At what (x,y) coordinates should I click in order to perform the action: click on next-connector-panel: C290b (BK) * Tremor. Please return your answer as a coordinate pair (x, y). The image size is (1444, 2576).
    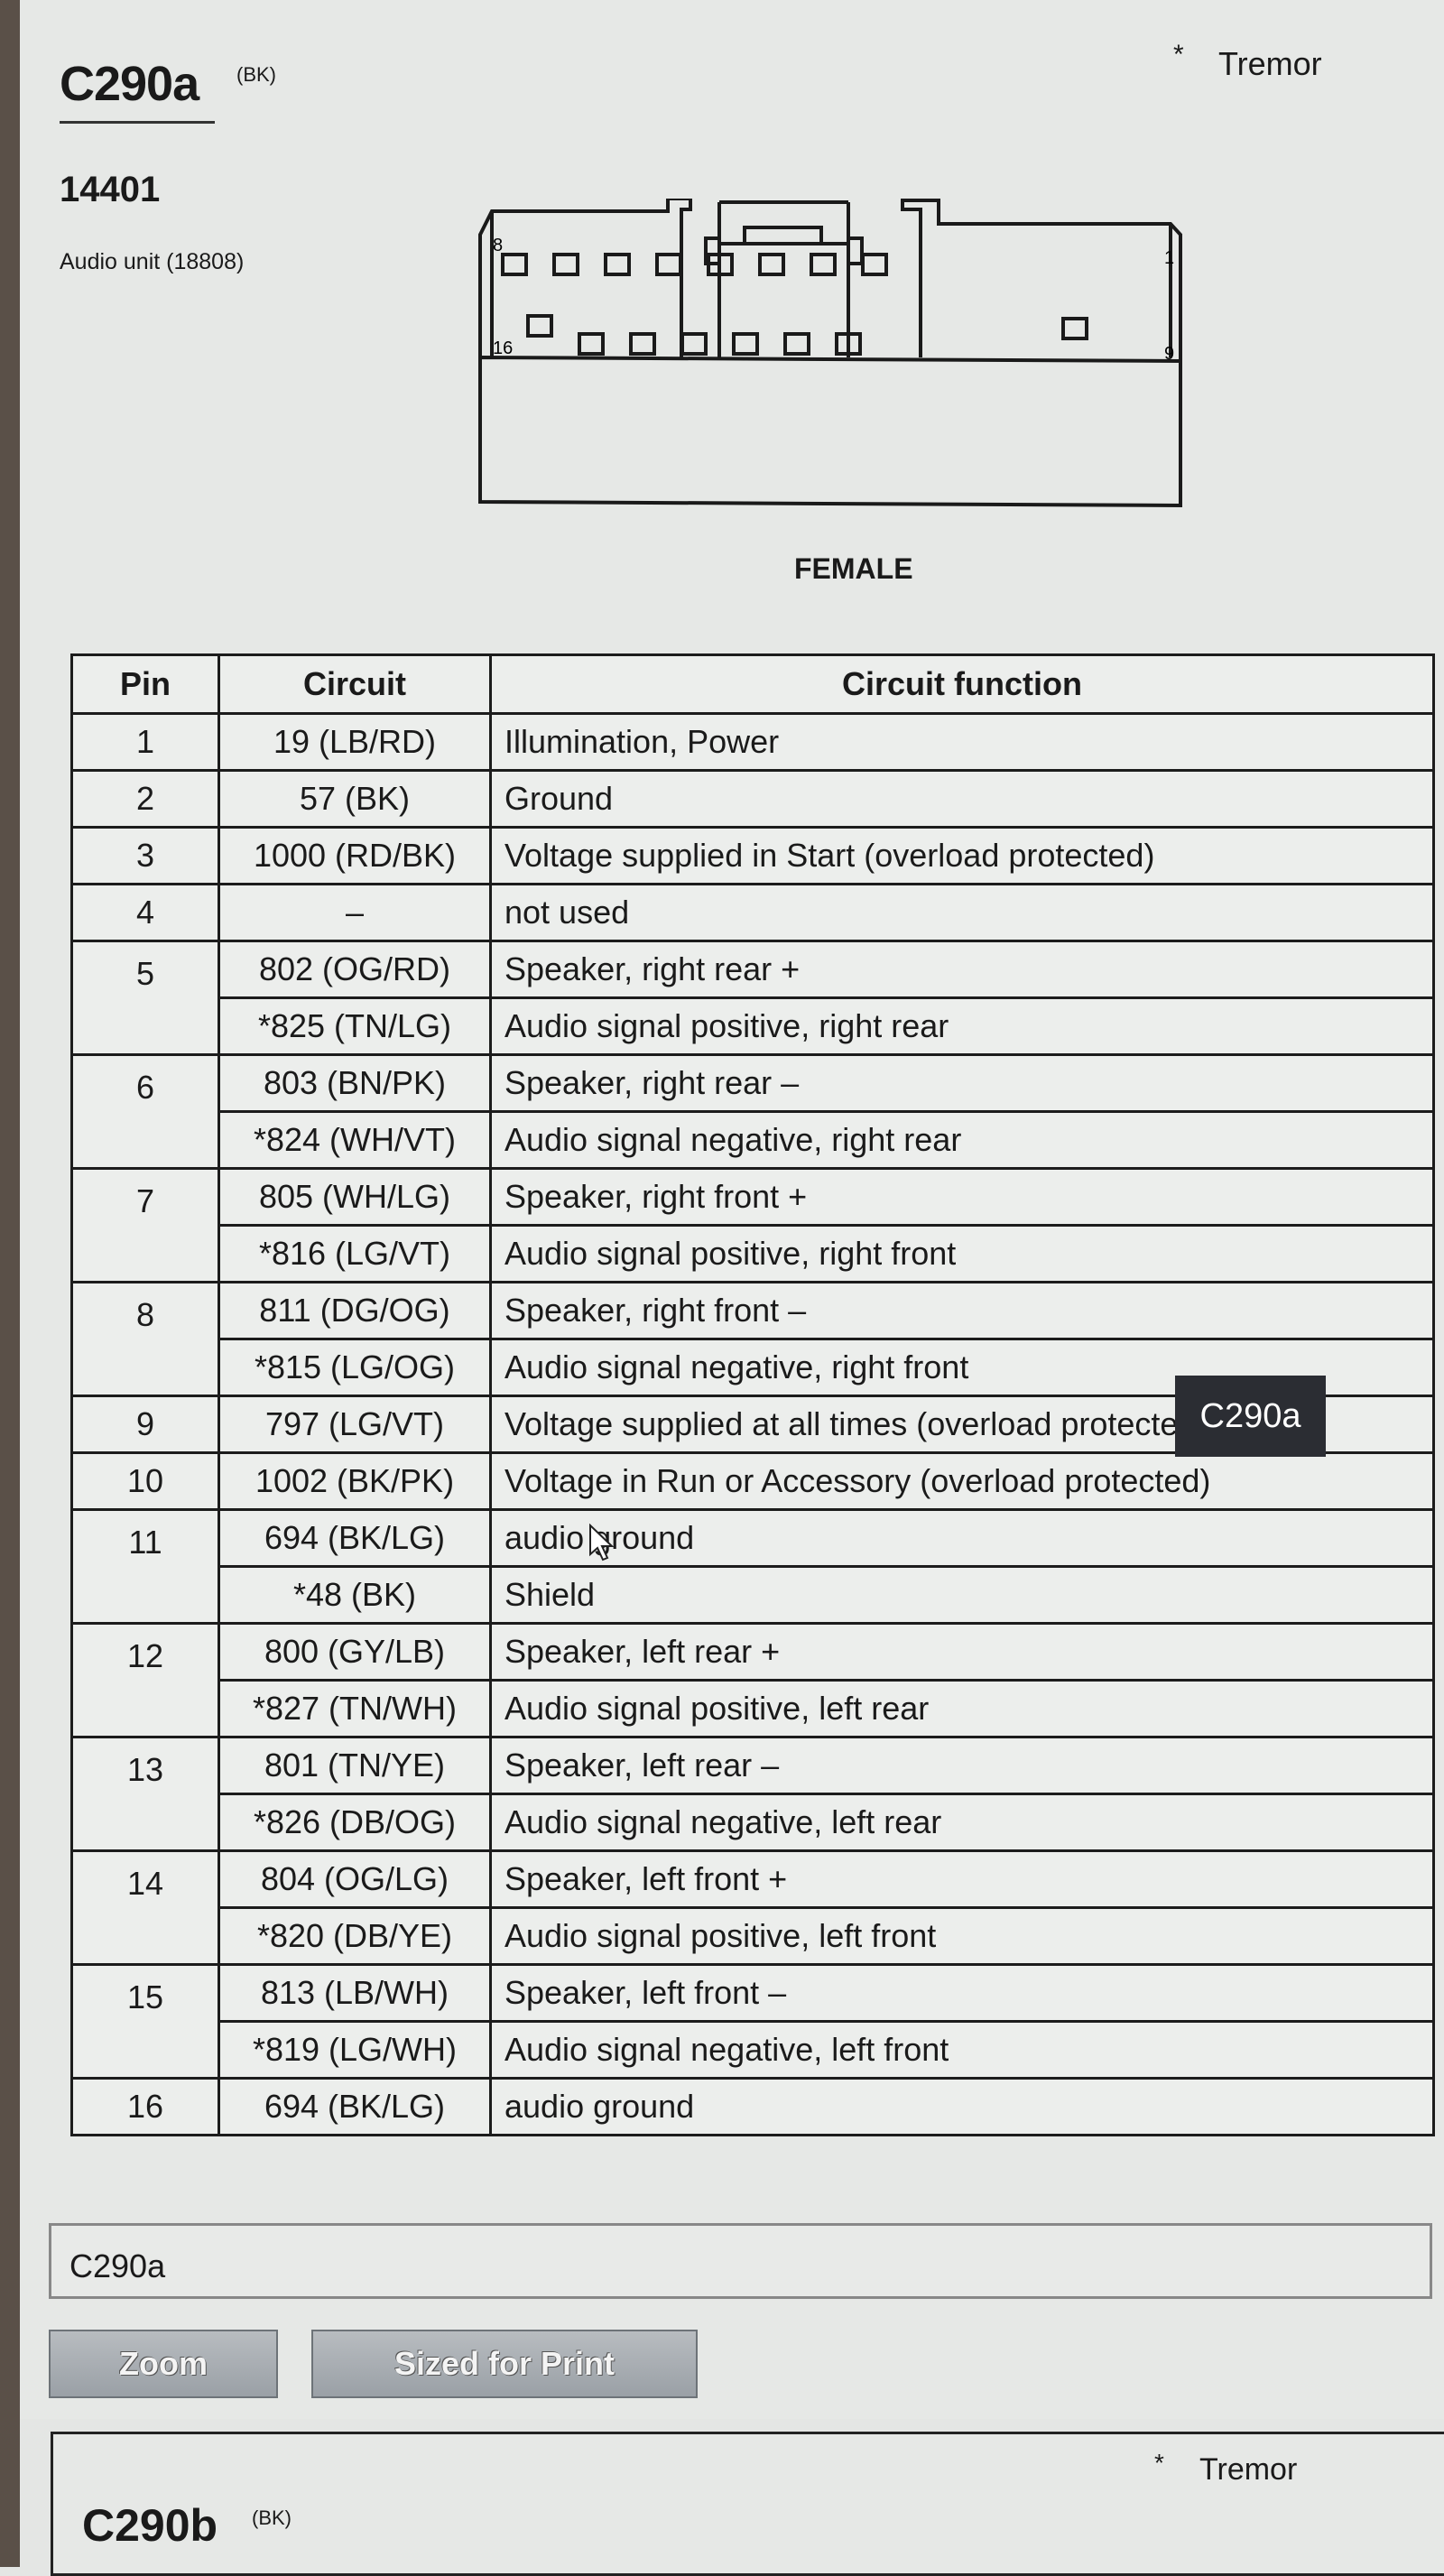
    Looking at the image, I should click on (747, 2504).